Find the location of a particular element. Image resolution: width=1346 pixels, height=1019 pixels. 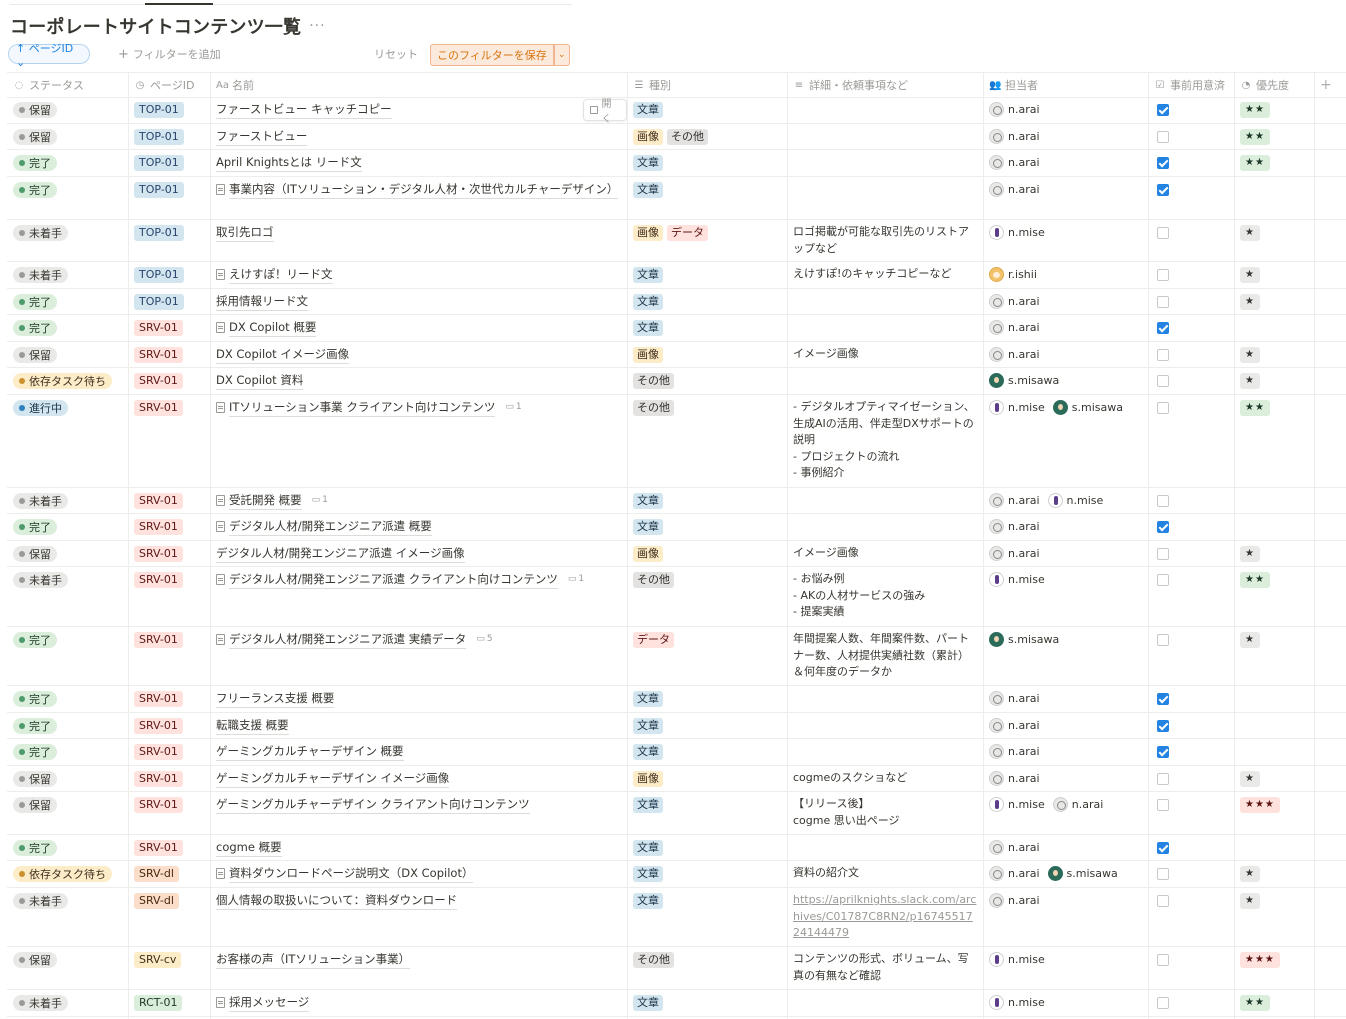

table-row: 完了 SRV-01 フリーランス支援 概要 文章 n.arai is located at coordinates (676, 699).